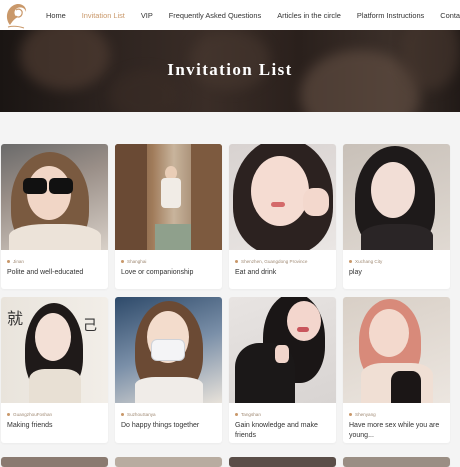  Describe the element at coordinates (355, 272) in the screenshot. I see `card-tag: play` at that location.